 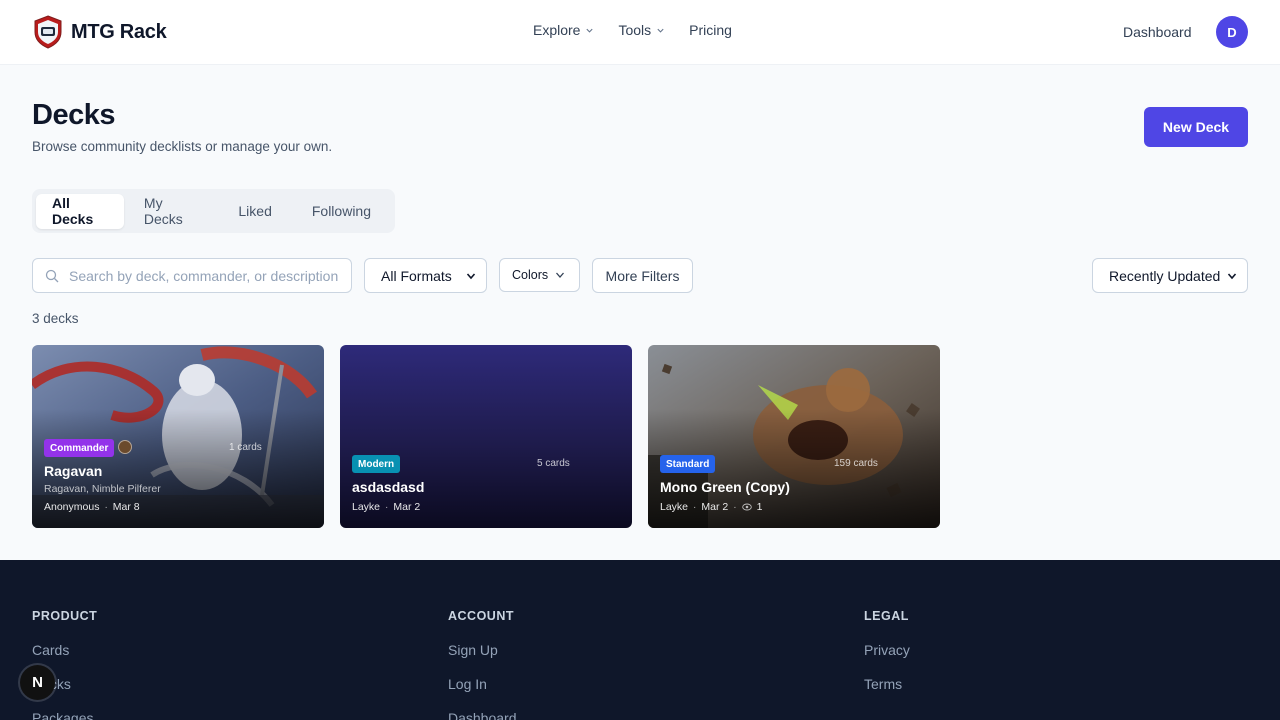 What do you see at coordinates (376, 464) in the screenshot?
I see `format-badge: Modern` at bounding box center [376, 464].